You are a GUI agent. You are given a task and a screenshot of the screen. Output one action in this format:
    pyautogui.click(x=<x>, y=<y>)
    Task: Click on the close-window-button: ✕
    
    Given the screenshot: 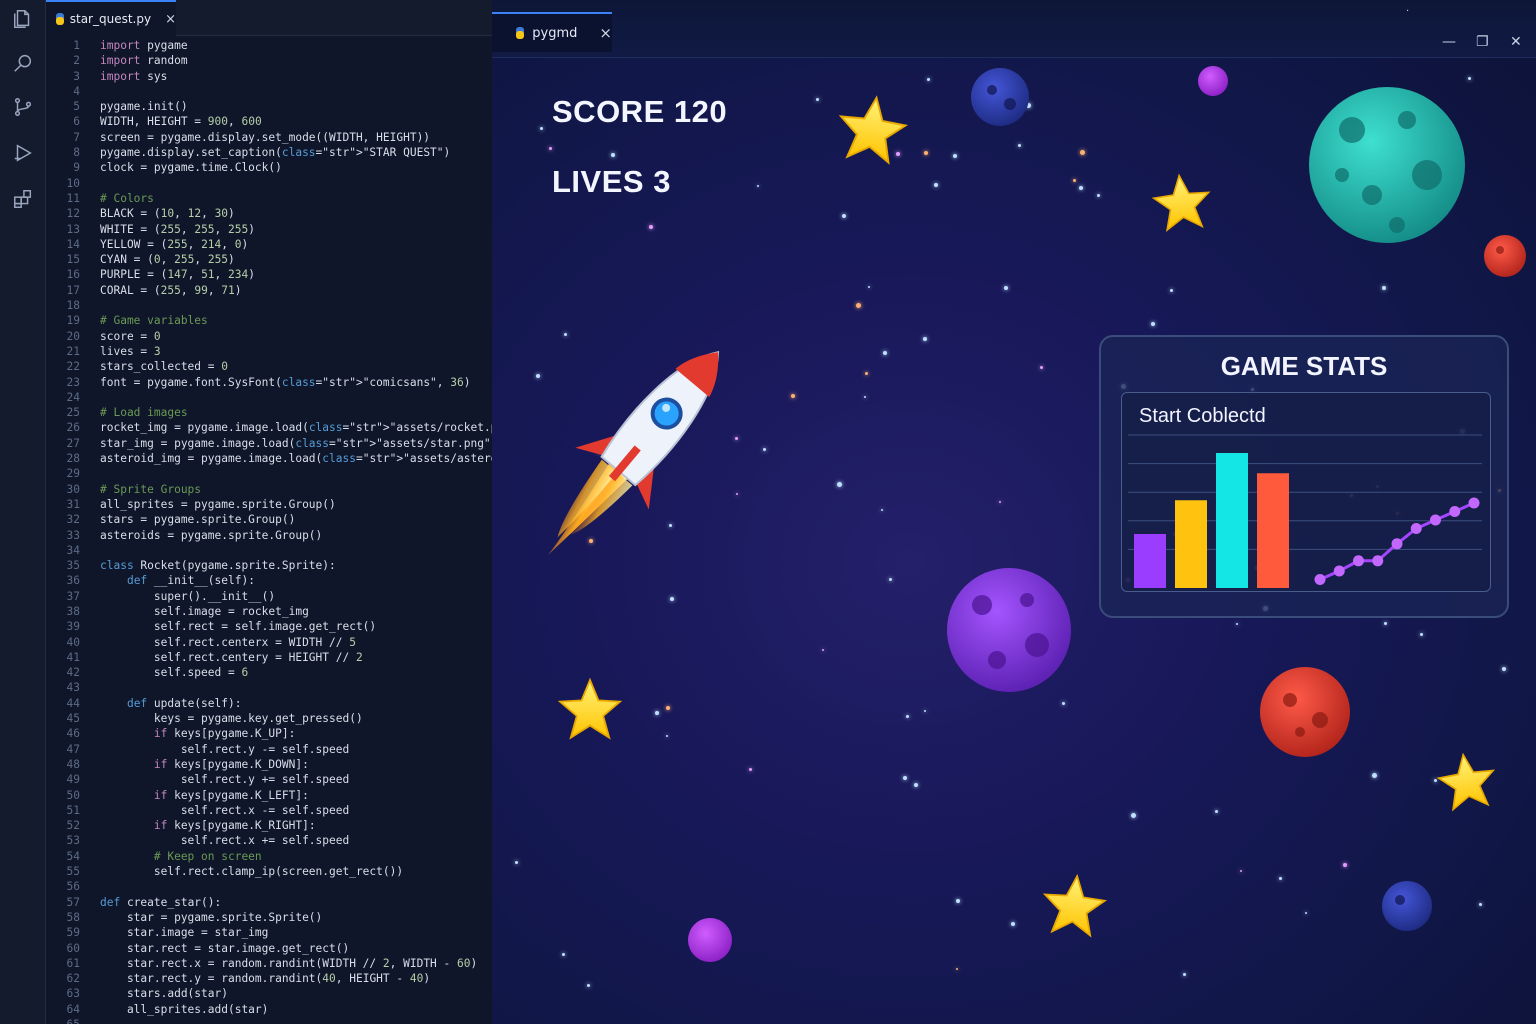 What is the action you would take?
    pyautogui.click(x=1516, y=42)
    